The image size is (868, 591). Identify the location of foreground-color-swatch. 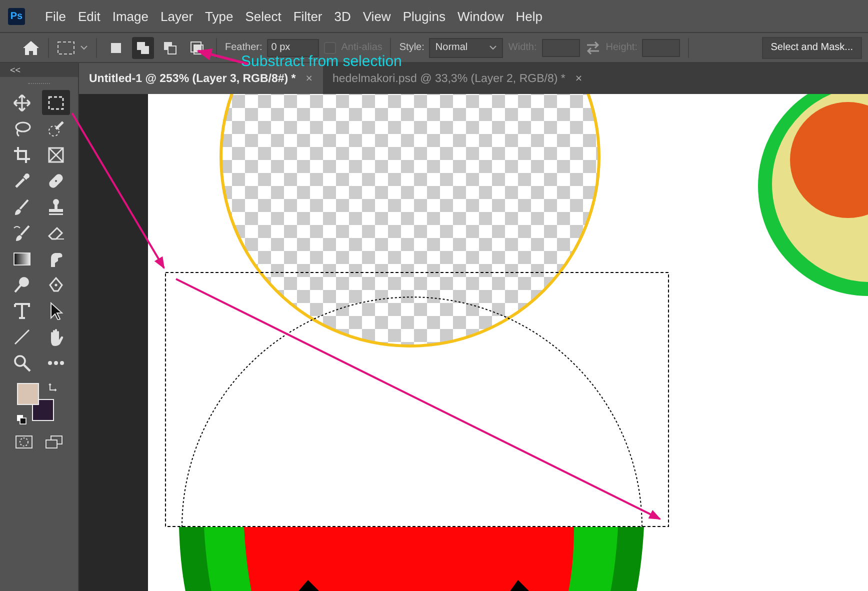
(28, 394).